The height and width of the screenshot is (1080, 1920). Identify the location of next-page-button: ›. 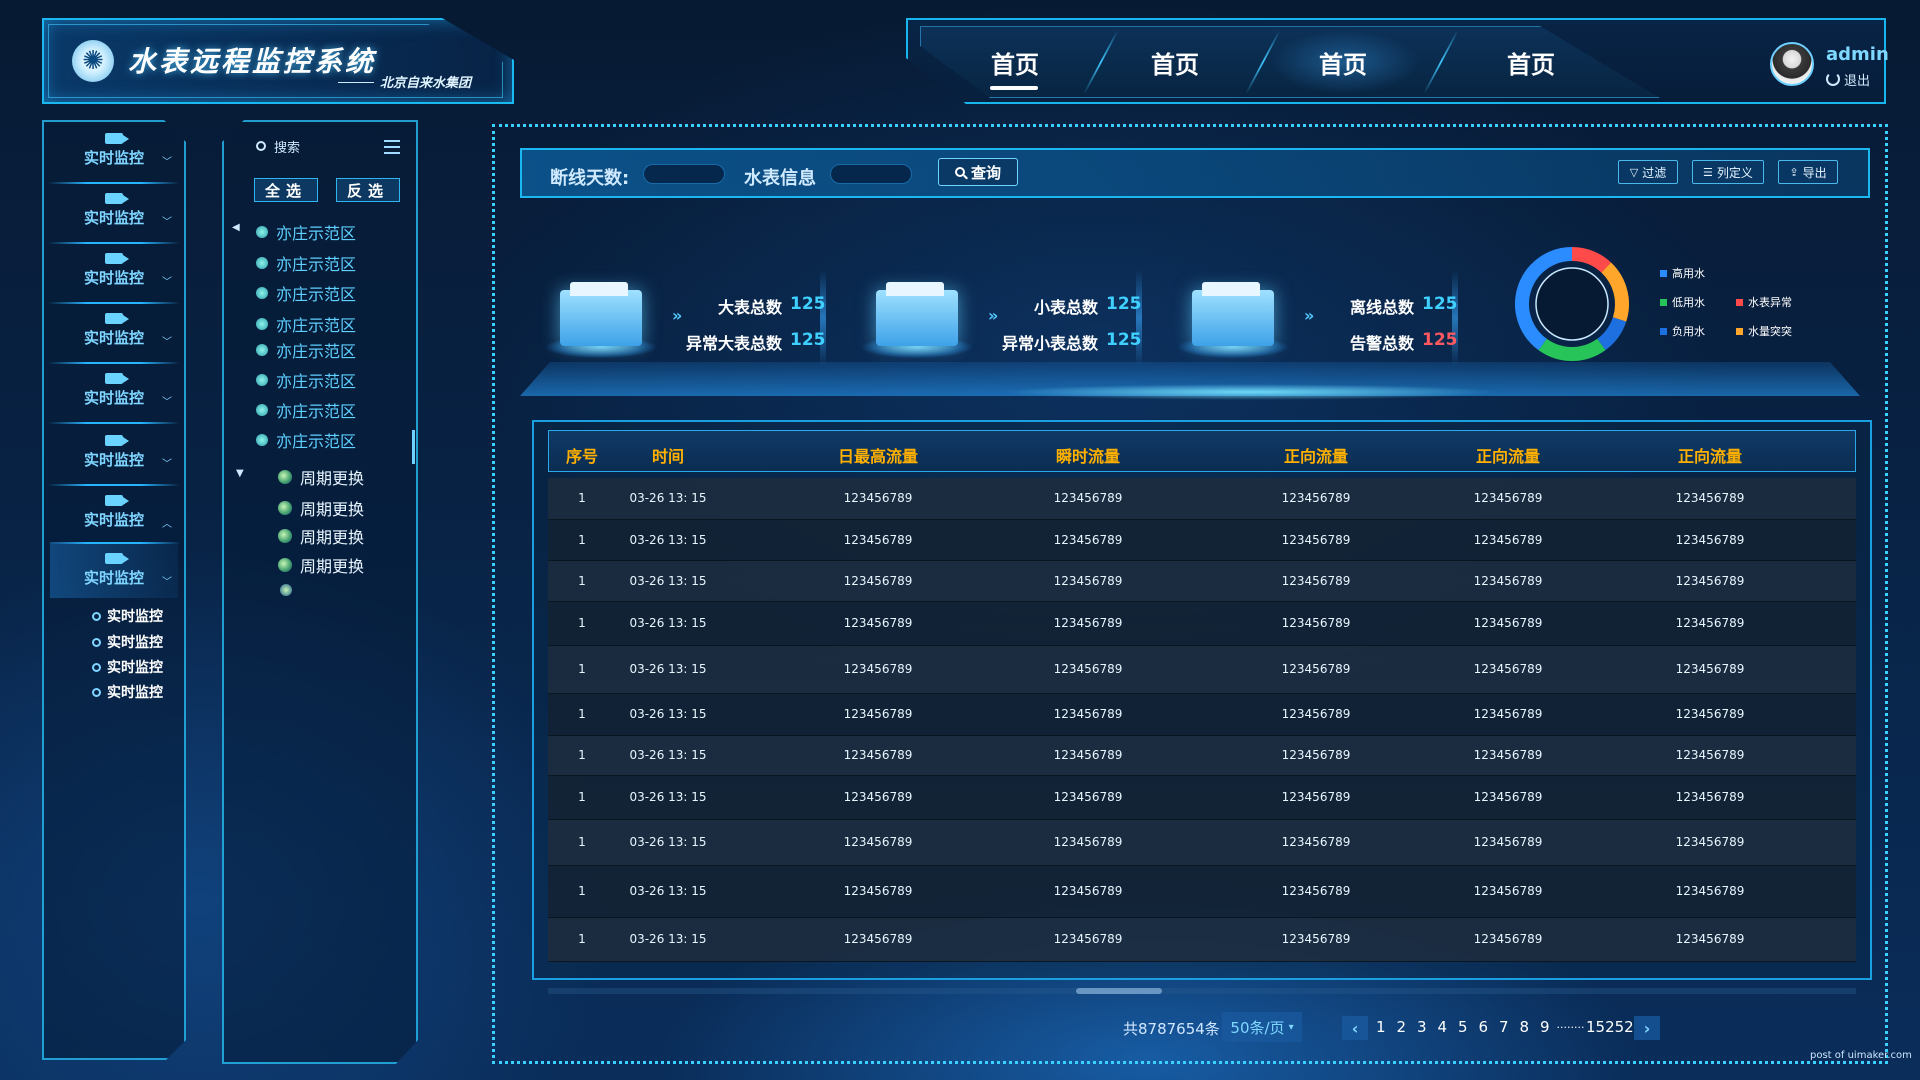
(1647, 1028).